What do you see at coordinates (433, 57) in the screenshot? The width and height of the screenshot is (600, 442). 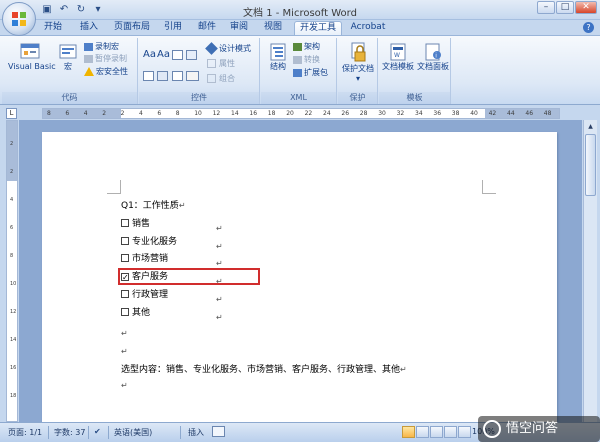 I see `document-panel-button: i 文档面板` at bounding box center [433, 57].